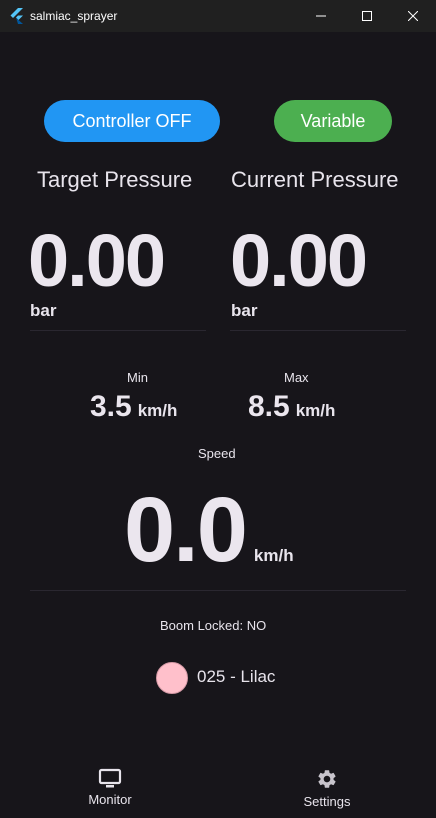 The image size is (436, 818). I want to click on close-button, so click(413, 16).